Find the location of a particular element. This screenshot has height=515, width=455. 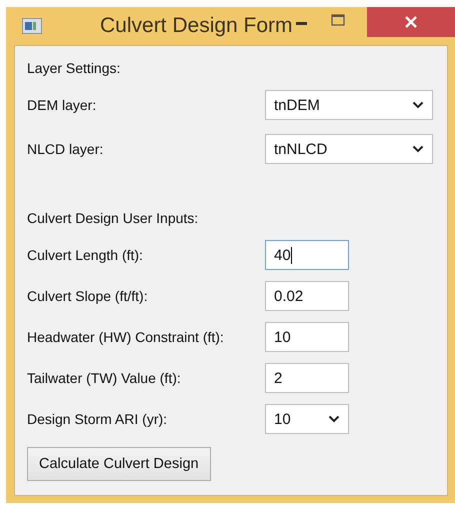

layer-dropdown: tnDEM is located at coordinates (349, 105).